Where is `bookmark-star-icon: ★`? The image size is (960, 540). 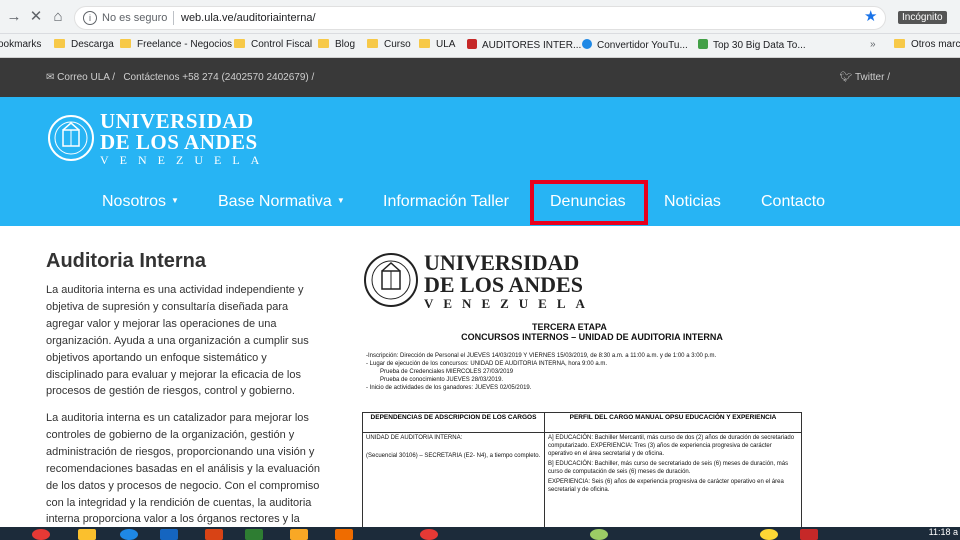 bookmark-star-icon: ★ is located at coordinates (870, 16).